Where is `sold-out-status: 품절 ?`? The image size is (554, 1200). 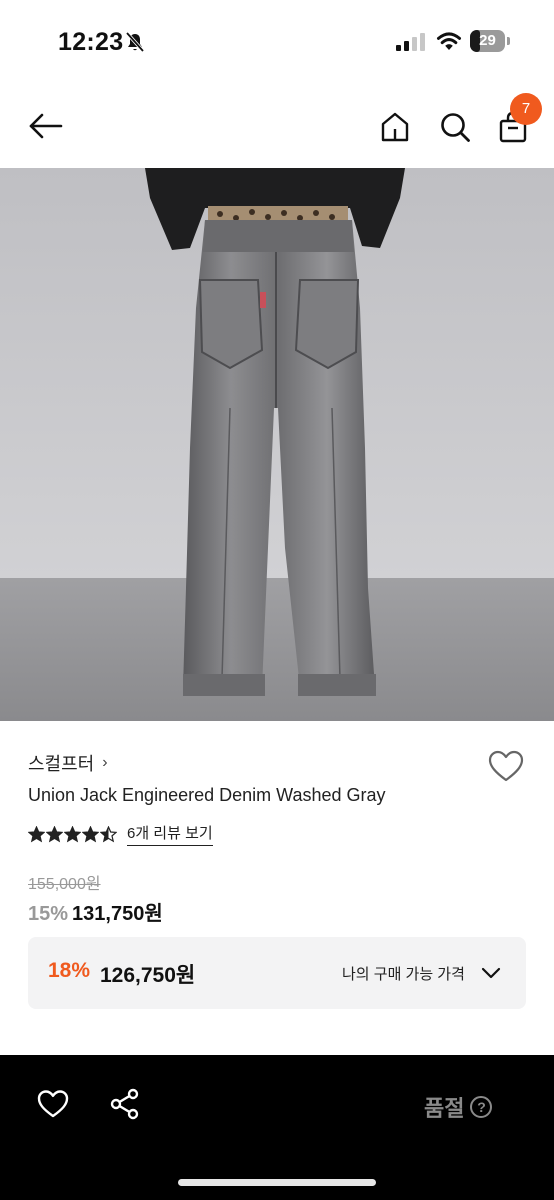
sold-out-status: 품절 ? is located at coordinates (458, 1107).